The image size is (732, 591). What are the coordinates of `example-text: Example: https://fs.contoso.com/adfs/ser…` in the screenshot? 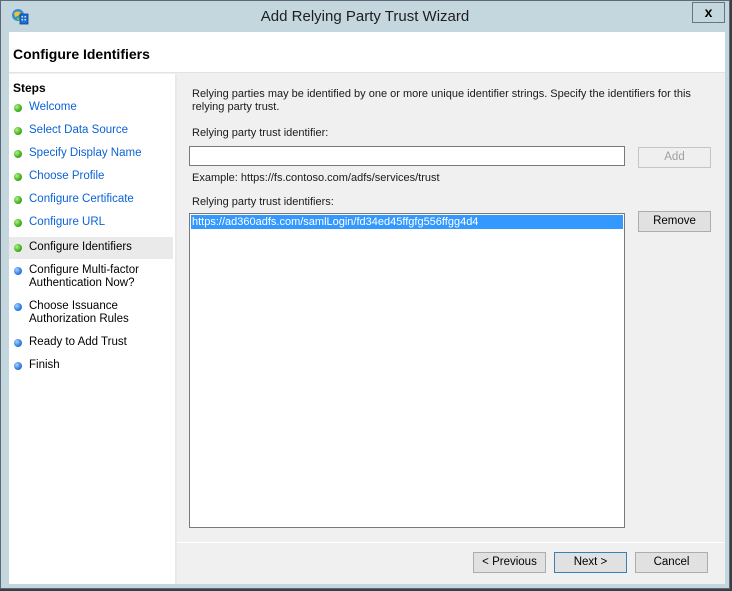 It's located at (316, 178).